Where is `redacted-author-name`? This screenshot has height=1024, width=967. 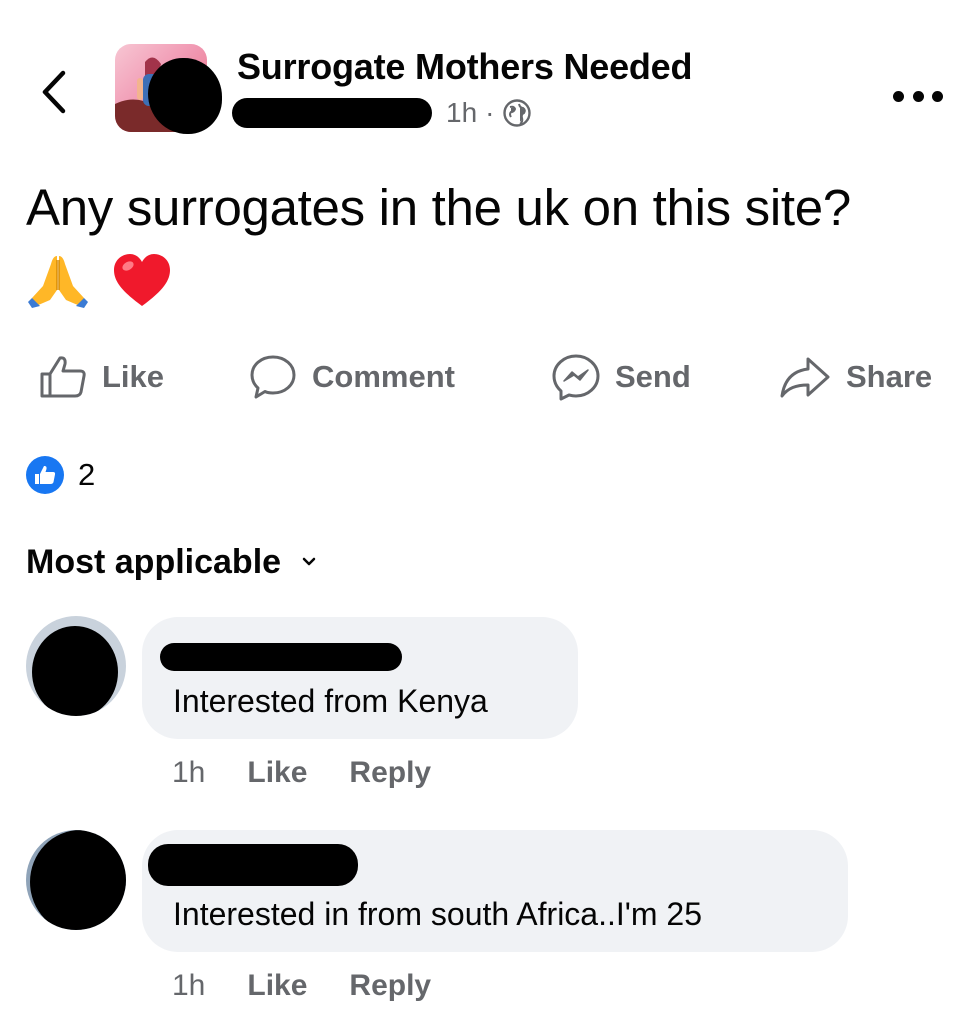 redacted-author-name is located at coordinates (332, 113).